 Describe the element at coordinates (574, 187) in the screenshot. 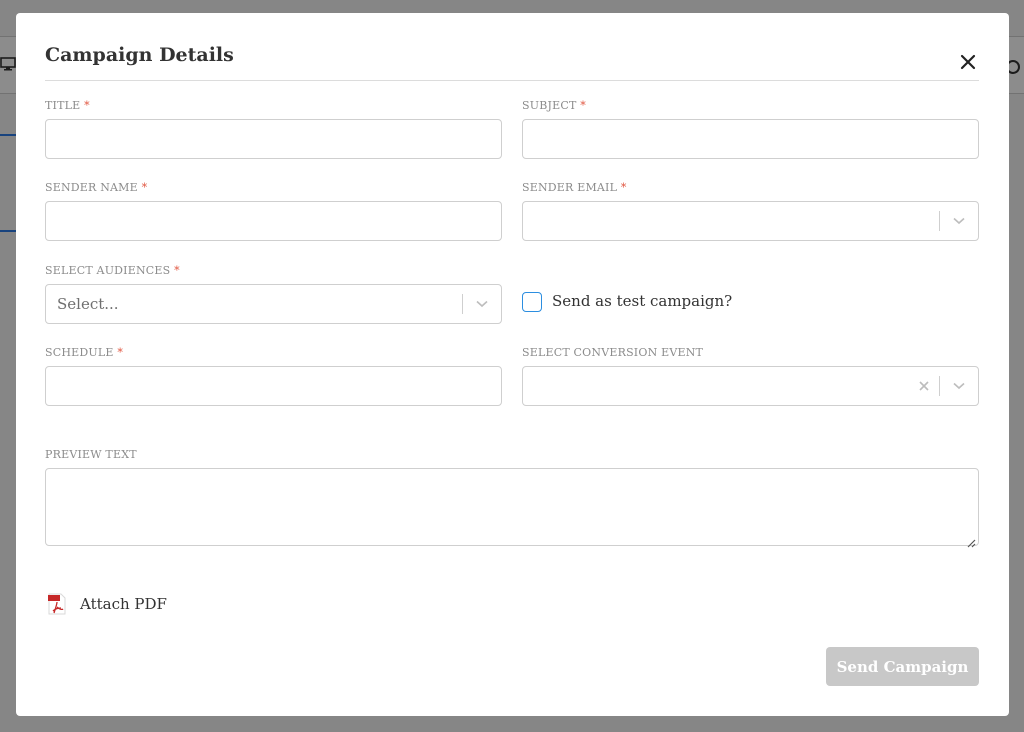

I see `sender-email-label: SENDER EMAIL *` at that location.